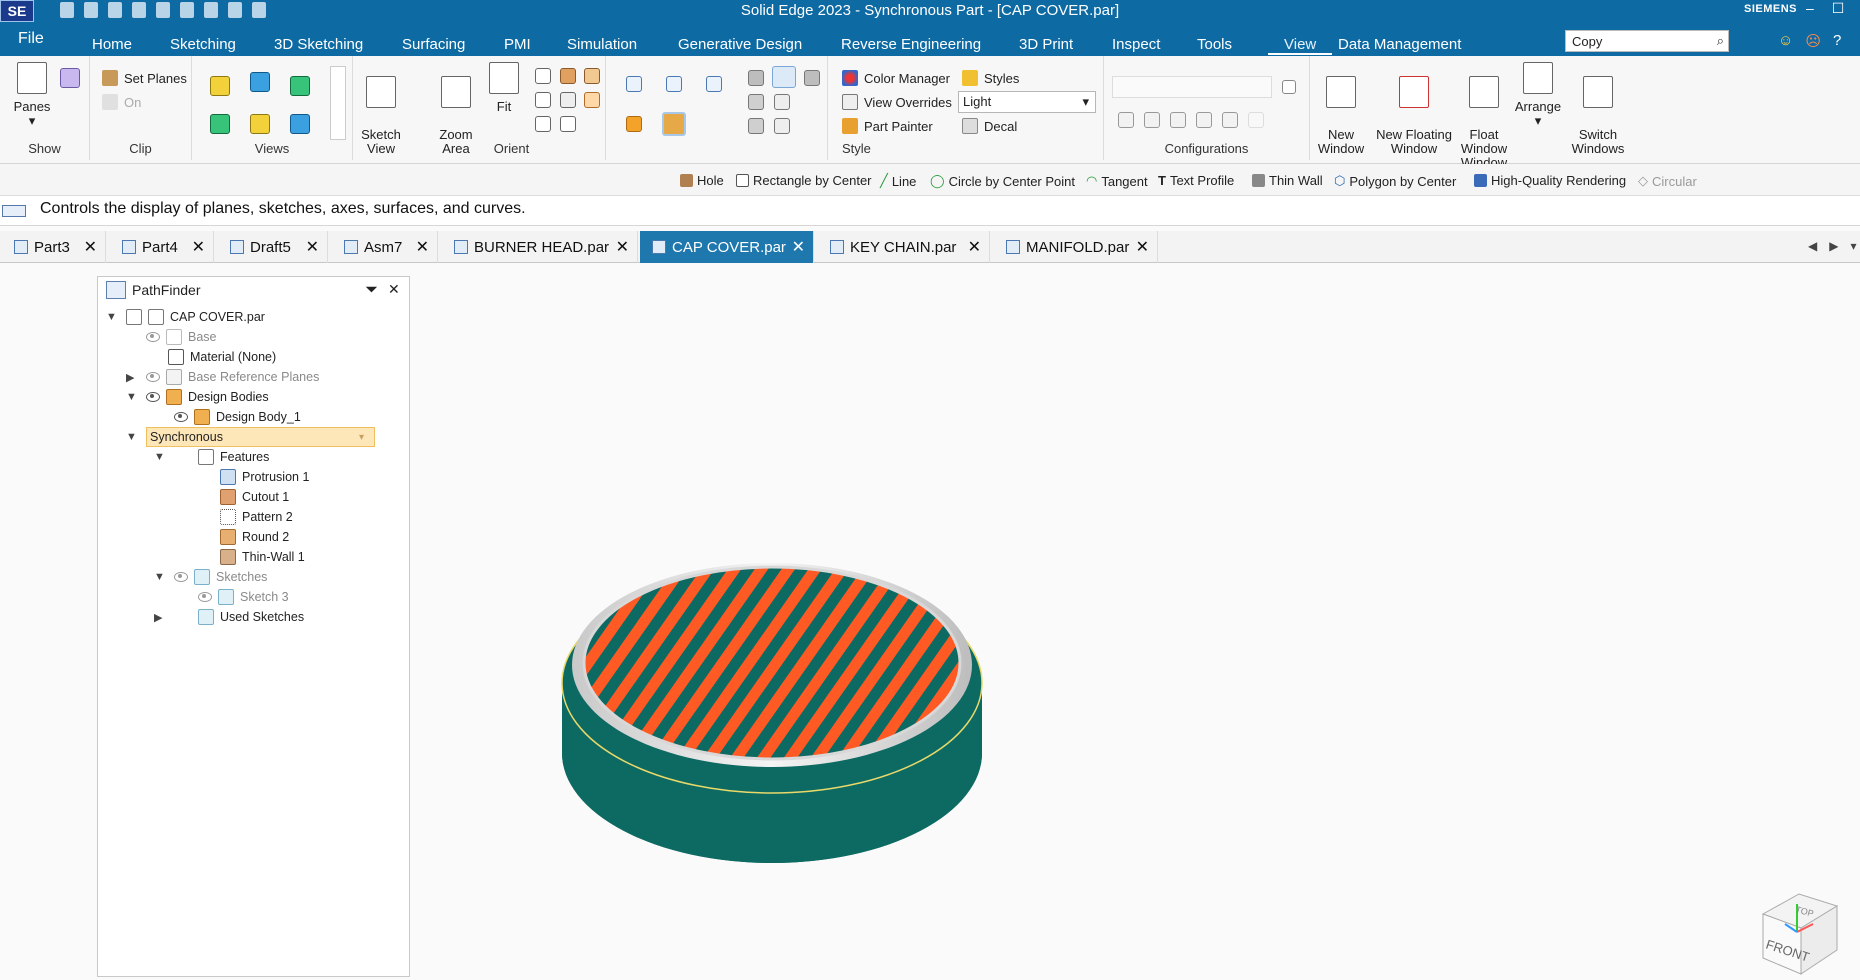 This screenshot has height=980, width=1860. What do you see at coordinates (256, 517) in the screenshot?
I see `tree-pattern-2: Pattern 2` at bounding box center [256, 517].